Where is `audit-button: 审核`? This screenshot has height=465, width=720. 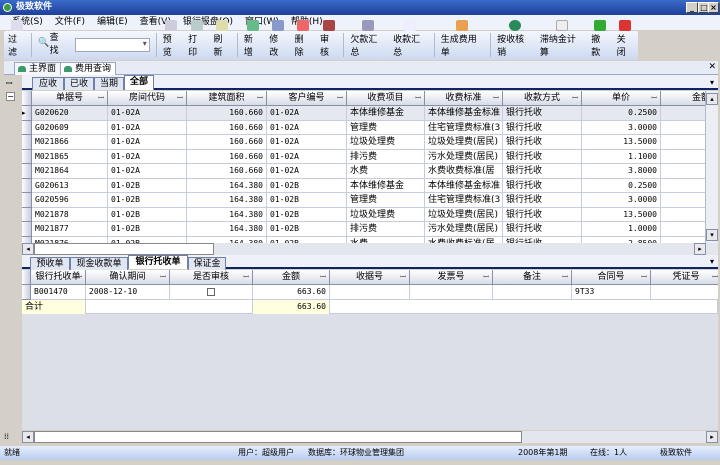
audit-button: 审核 is located at coordinates (328, 39).